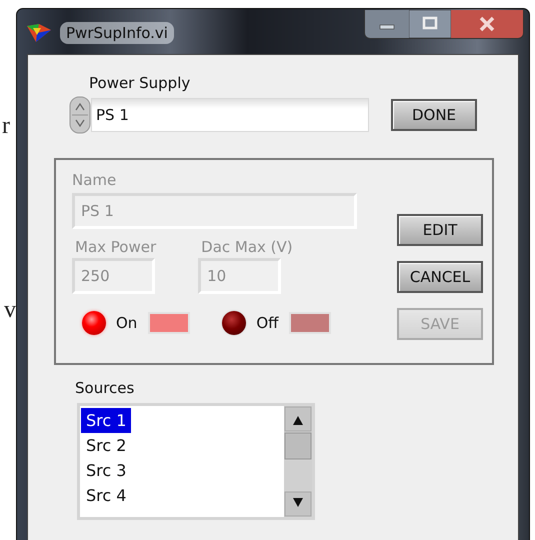  I want to click on scrollbar, so click(298, 461).